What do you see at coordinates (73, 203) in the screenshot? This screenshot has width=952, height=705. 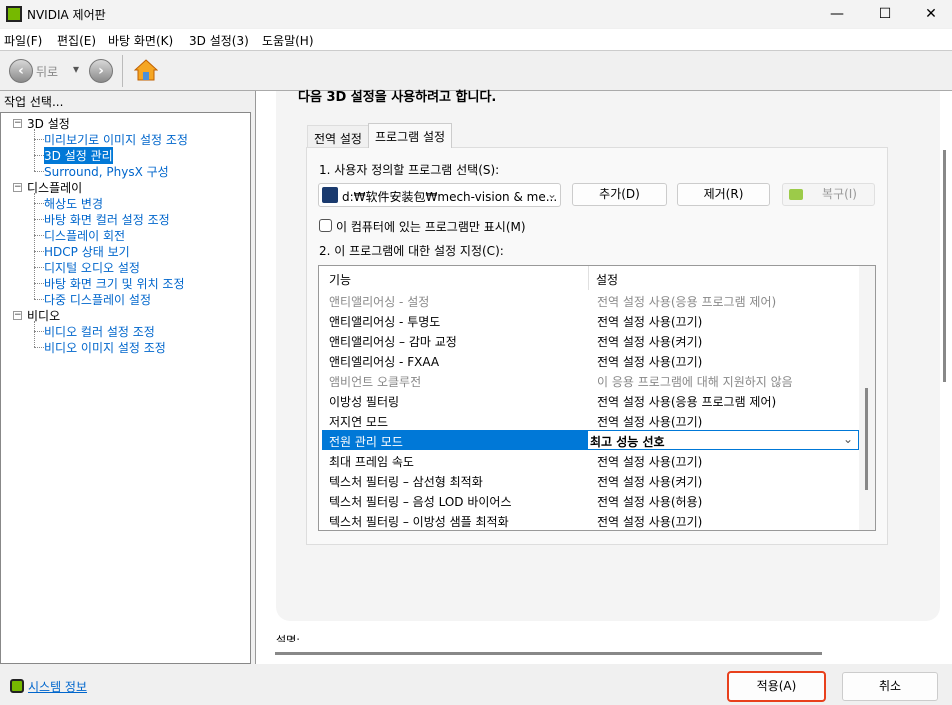 I see `tree-item: 해상도 변경` at bounding box center [73, 203].